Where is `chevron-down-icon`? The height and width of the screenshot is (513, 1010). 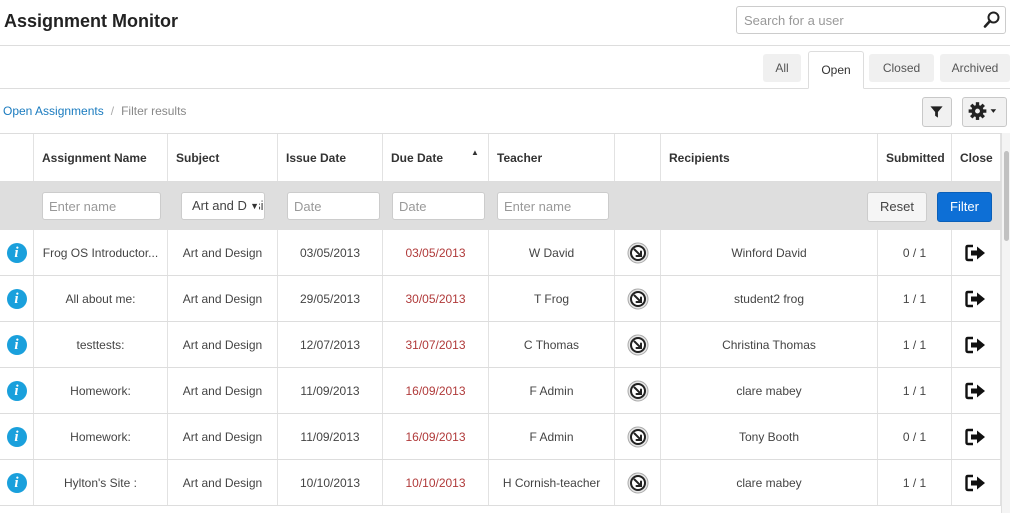
chevron-down-icon is located at coordinates (993, 111).